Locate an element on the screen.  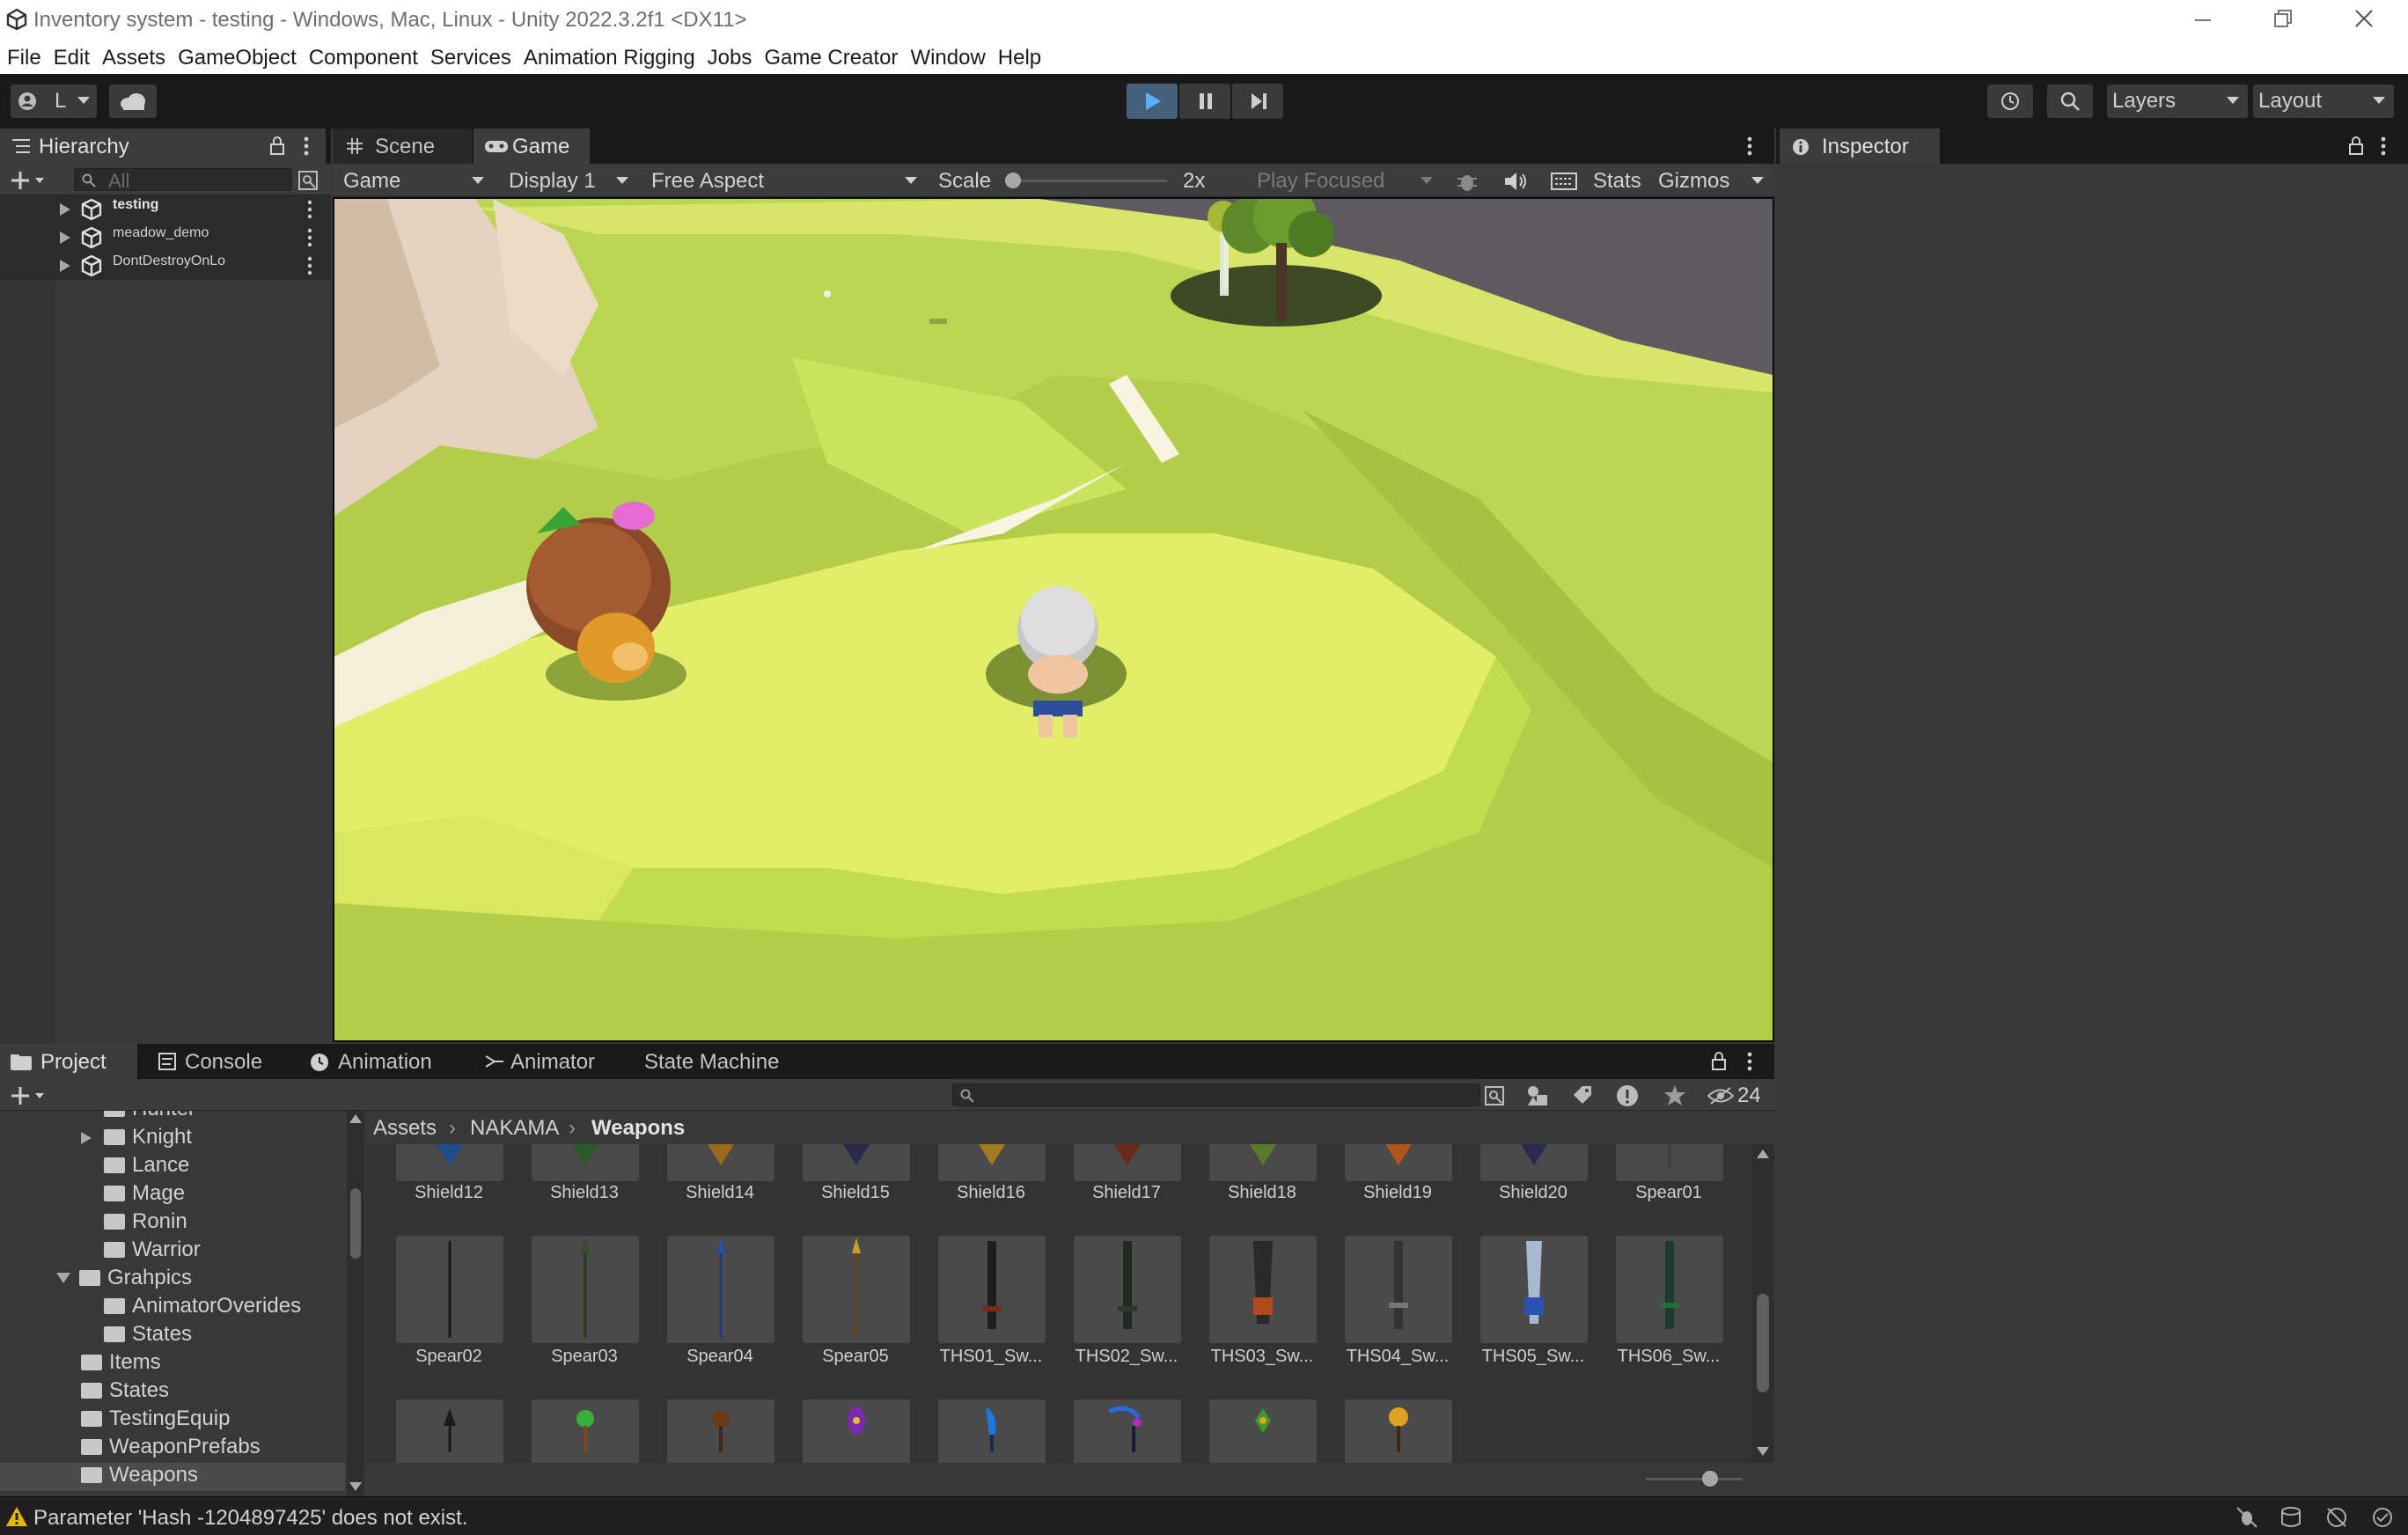
tree-item-mage: Mage is located at coordinates (144, 1195).